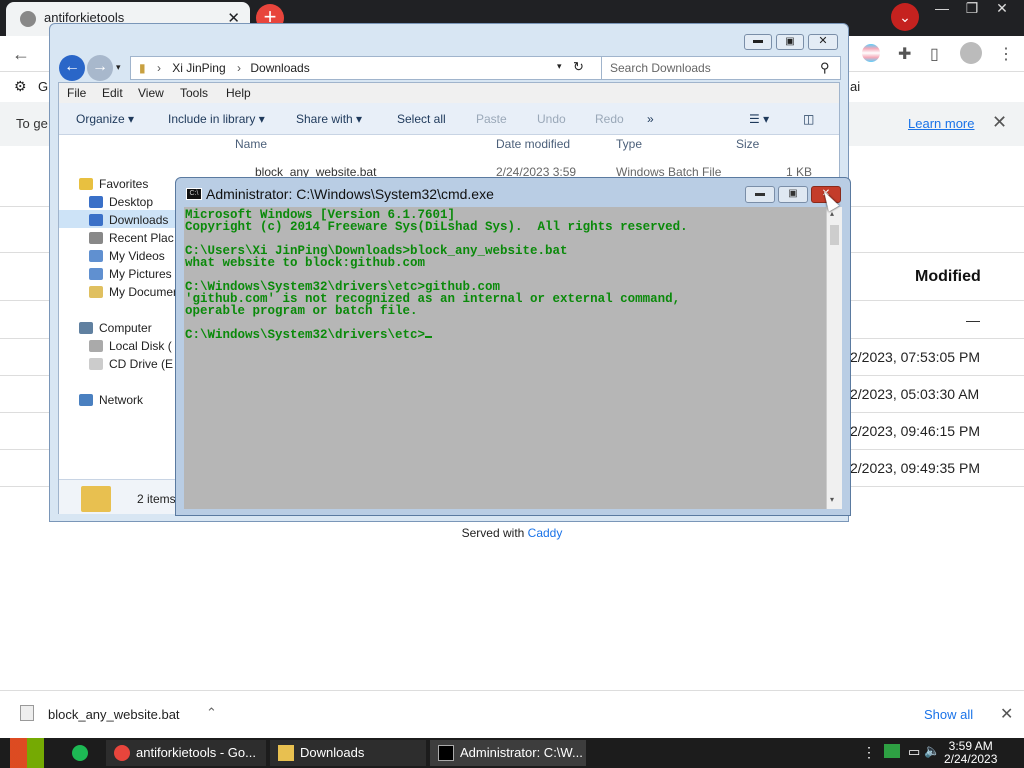 The height and width of the screenshot is (768, 1024). Describe the element at coordinates (421, 119) in the screenshot. I see `select-all-button: Select all` at that location.